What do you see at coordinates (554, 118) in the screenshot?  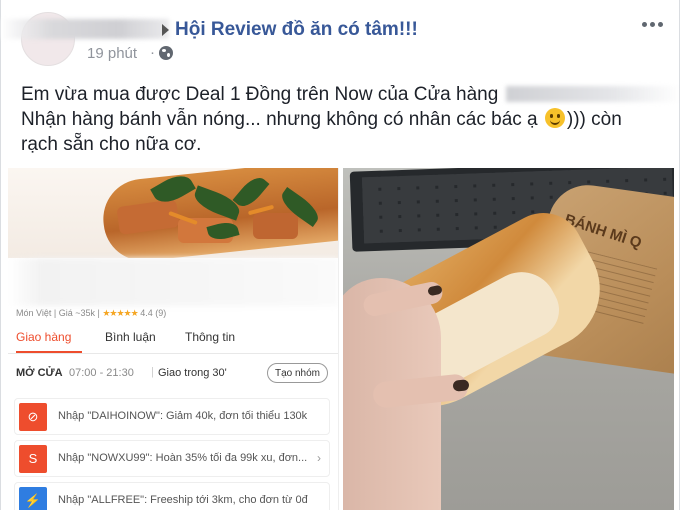 I see `smile-emoji-icon` at bounding box center [554, 118].